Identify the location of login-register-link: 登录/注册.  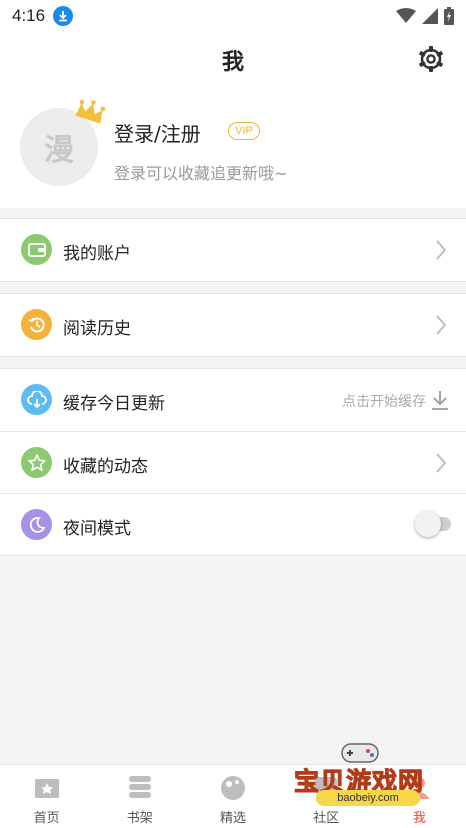
(157, 132).